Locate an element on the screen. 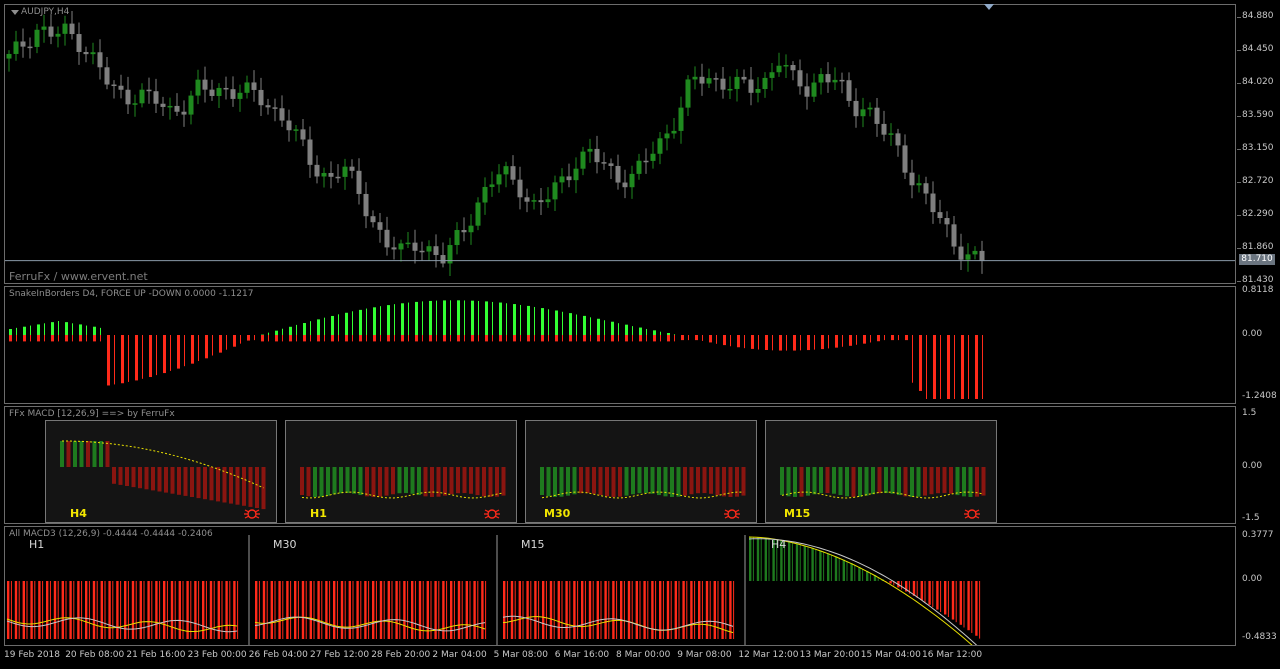 This screenshot has height=669, width=1280. price-tick-label: 84.450 is located at coordinates (1258, 49).